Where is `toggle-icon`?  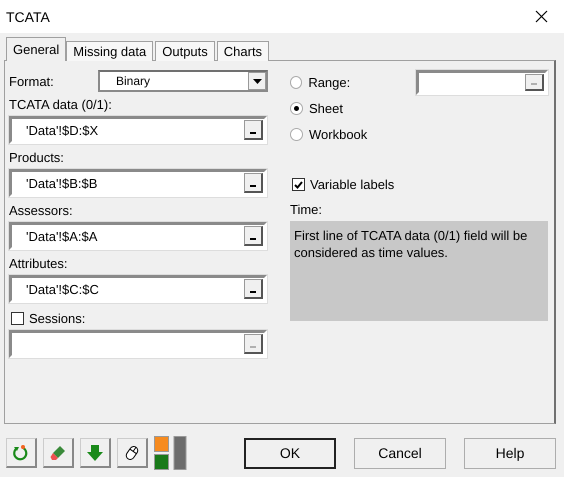 toggle-icon is located at coordinates (171, 453).